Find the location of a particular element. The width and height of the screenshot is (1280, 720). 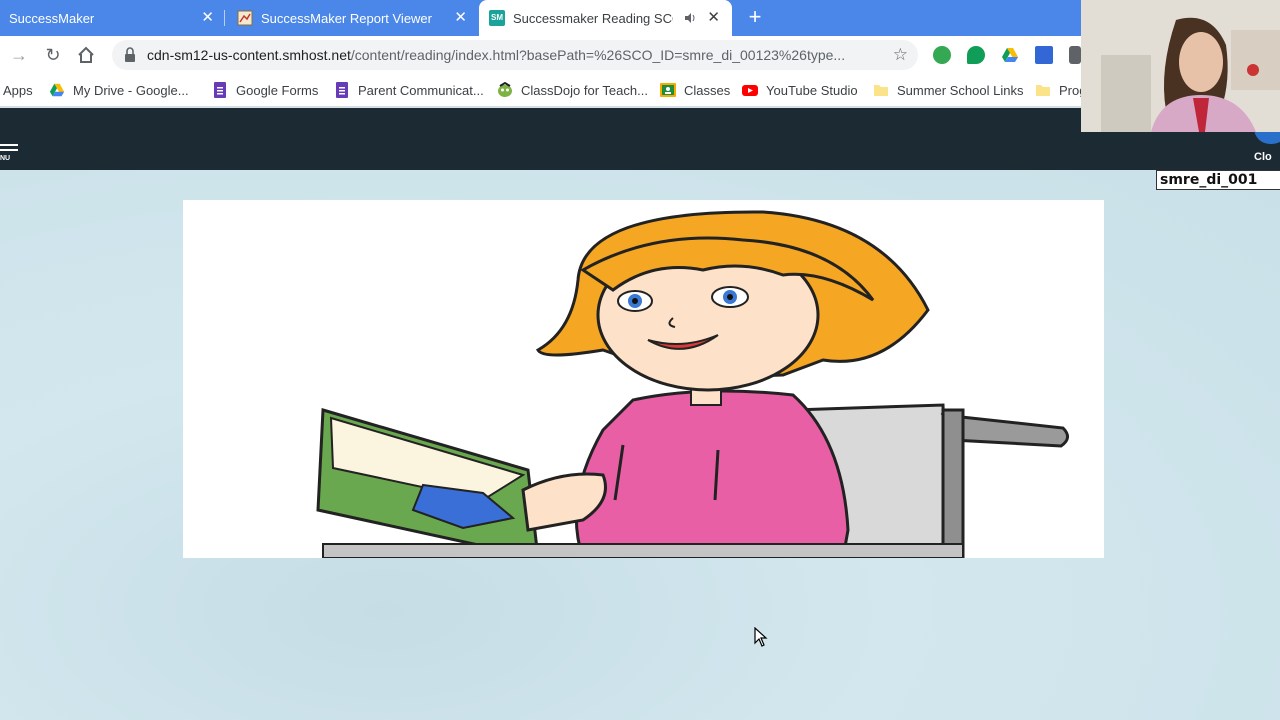

audio-playing-icon is located at coordinates (690, 18).